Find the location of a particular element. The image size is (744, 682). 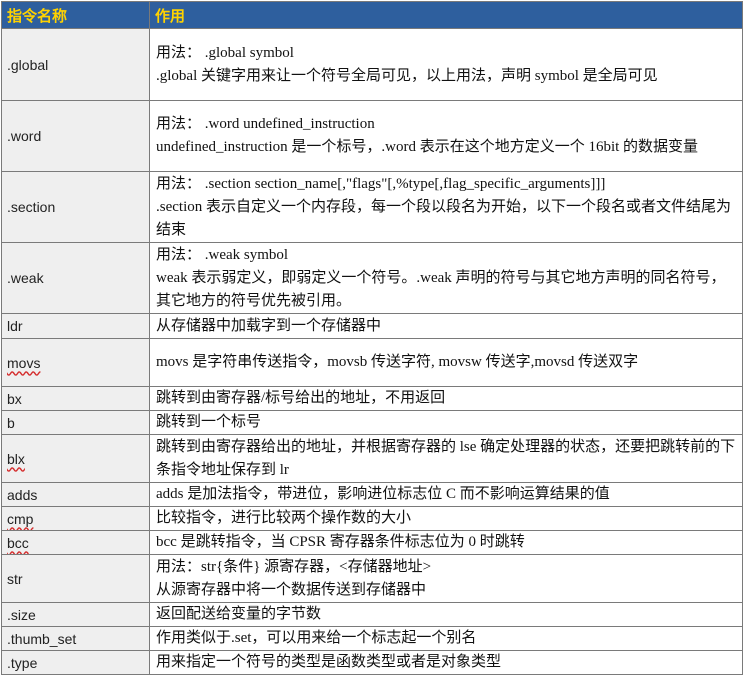

description-line: 用法： .weak symbol is located at coordinates (222, 254).